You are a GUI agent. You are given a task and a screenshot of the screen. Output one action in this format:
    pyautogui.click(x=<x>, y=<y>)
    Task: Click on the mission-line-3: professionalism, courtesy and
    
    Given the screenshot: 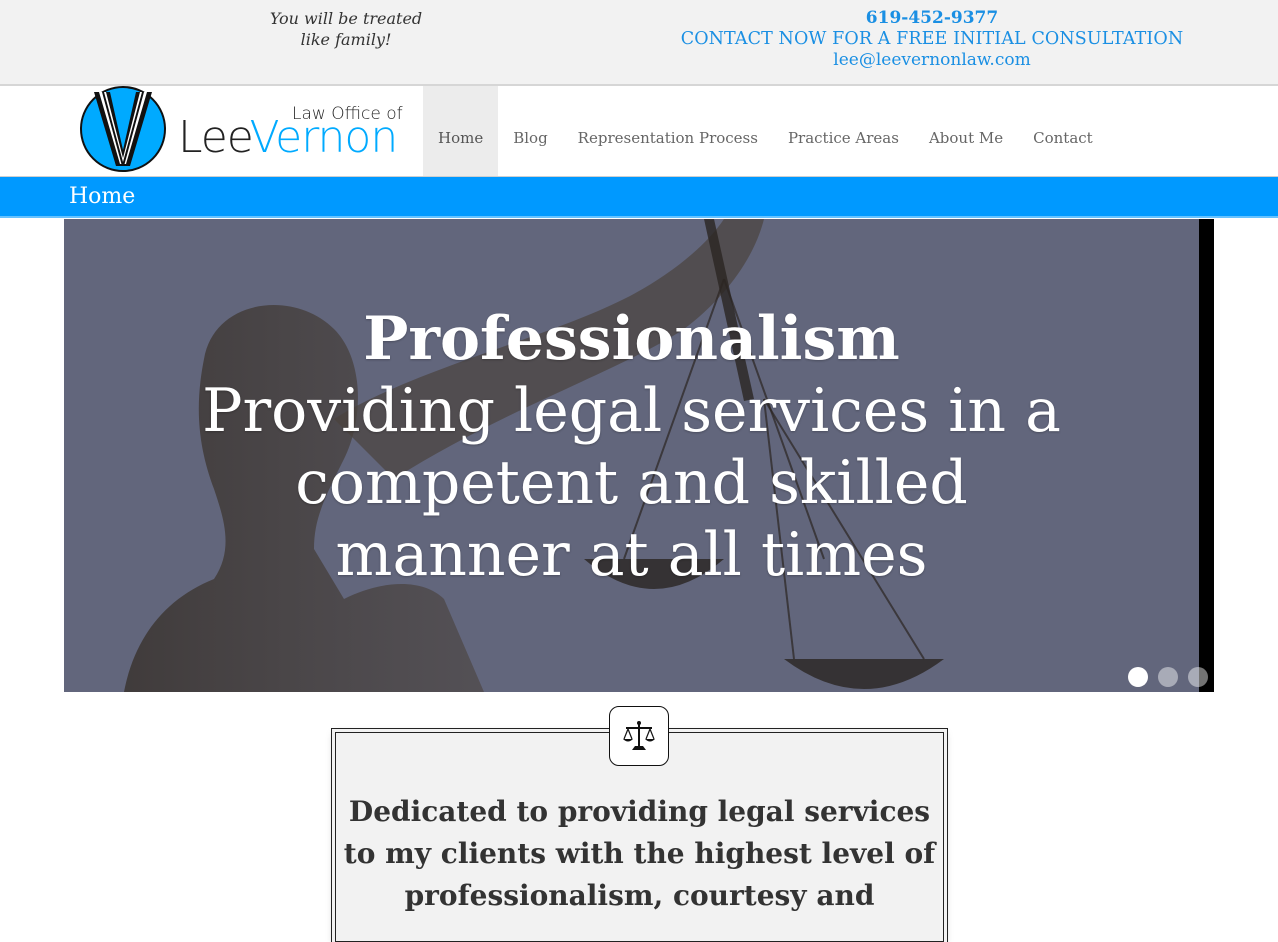 What is the action you would take?
    pyautogui.click(x=639, y=895)
    